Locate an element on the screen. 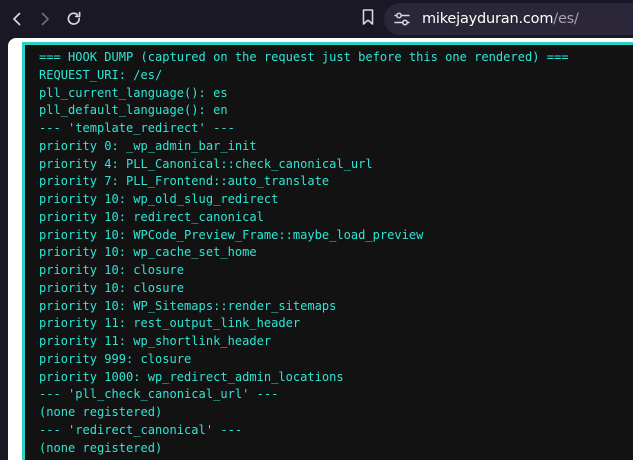 The width and height of the screenshot is (633, 460). dump-line: priority 0: _wp_admin_bar_init is located at coordinates (148, 145).